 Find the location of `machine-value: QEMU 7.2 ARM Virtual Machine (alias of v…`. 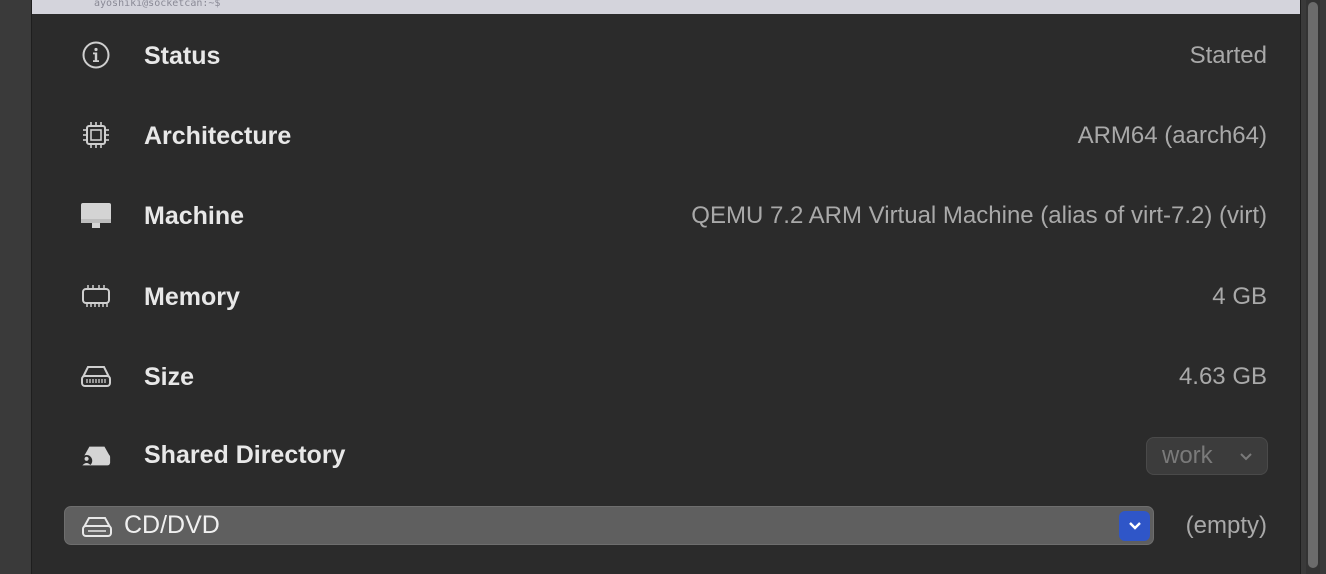

machine-value: QEMU 7.2 ARM Virtual Machine (alias of v… is located at coordinates (979, 215).